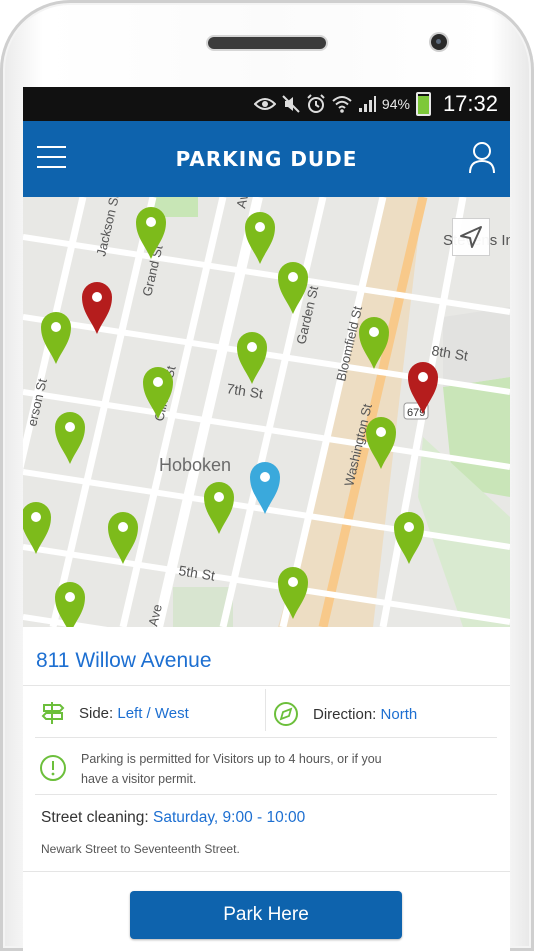  Describe the element at coordinates (195, 465) in the screenshot. I see `neighborhood-label: Hoboken` at that location.